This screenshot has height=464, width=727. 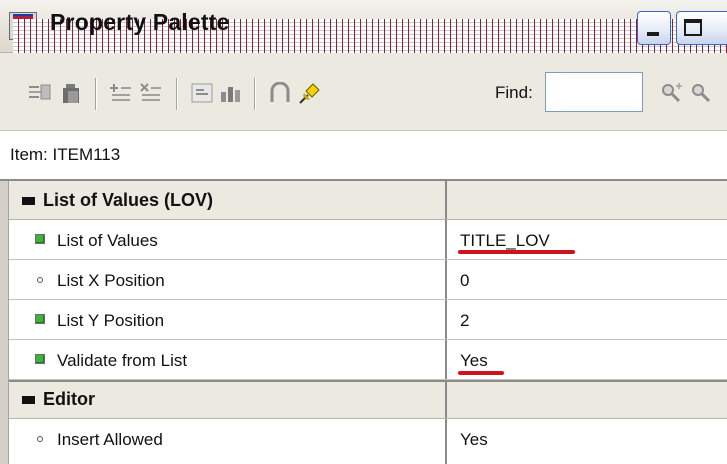 What do you see at coordinates (363, 156) in the screenshot?
I see `item-bar: Item: ITEM113` at bounding box center [363, 156].